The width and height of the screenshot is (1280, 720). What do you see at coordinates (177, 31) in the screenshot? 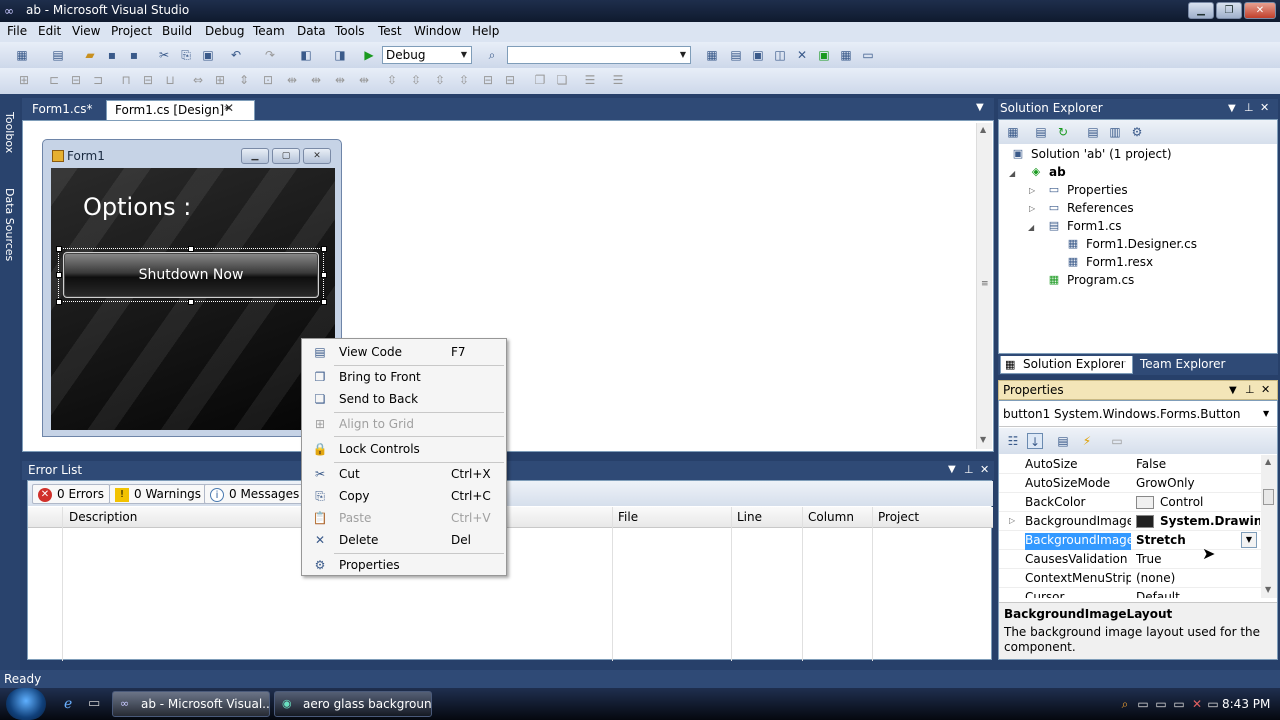
I see `menu-build: Build` at bounding box center [177, 31].